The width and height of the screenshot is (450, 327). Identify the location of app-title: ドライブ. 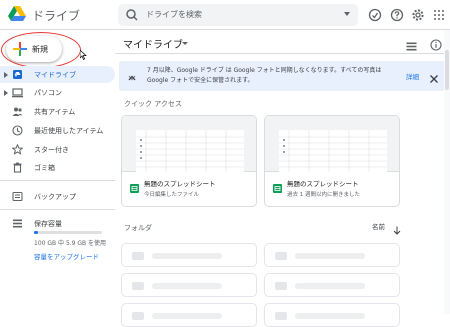
(56, 16).